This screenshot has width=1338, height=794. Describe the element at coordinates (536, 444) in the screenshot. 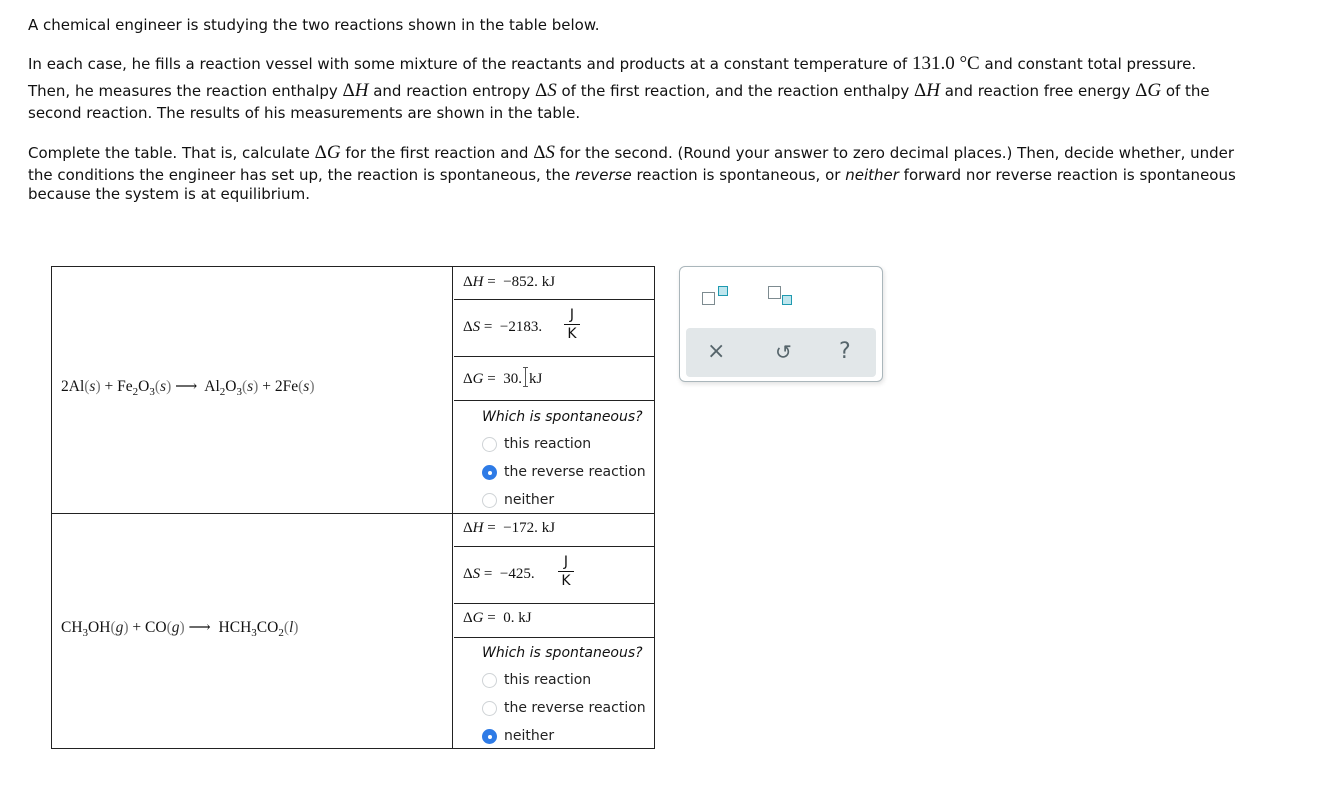

I see `reaction-1-option-this-reaction: this reaction` at that location.